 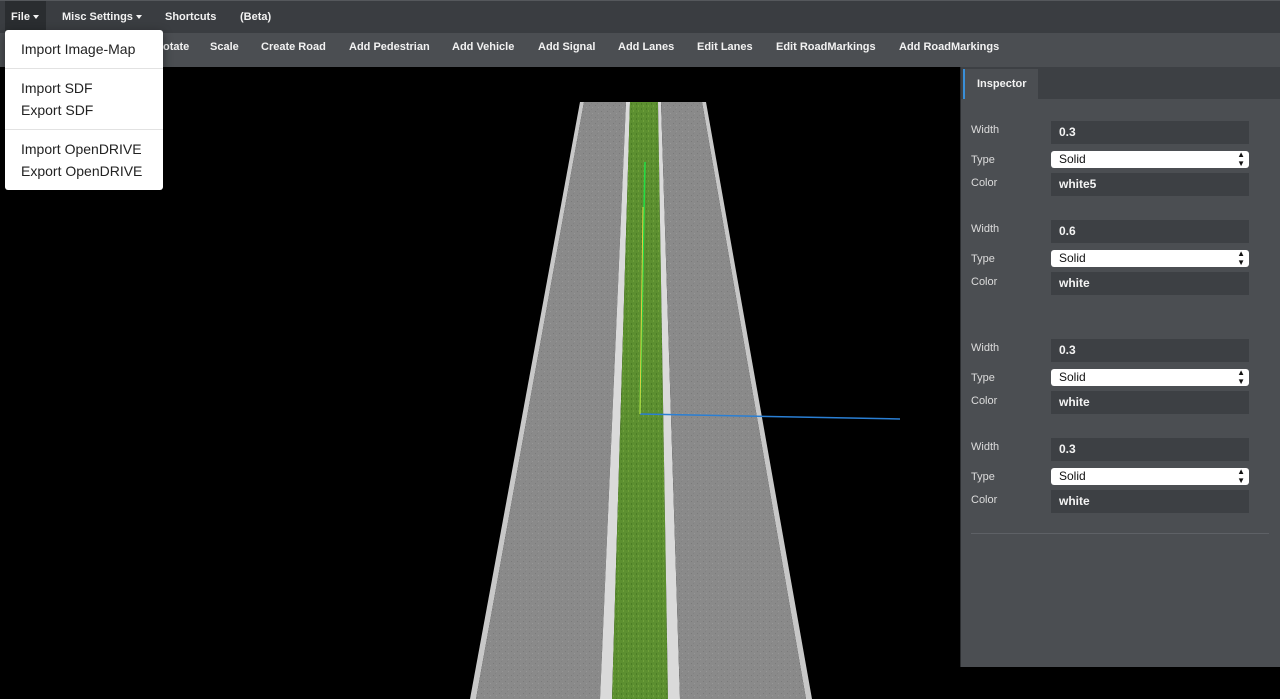 What do you see at coordinates (293, 47) in the screenshot?
I see `create-road-button: Create Road` at bounding box center [293, 47].